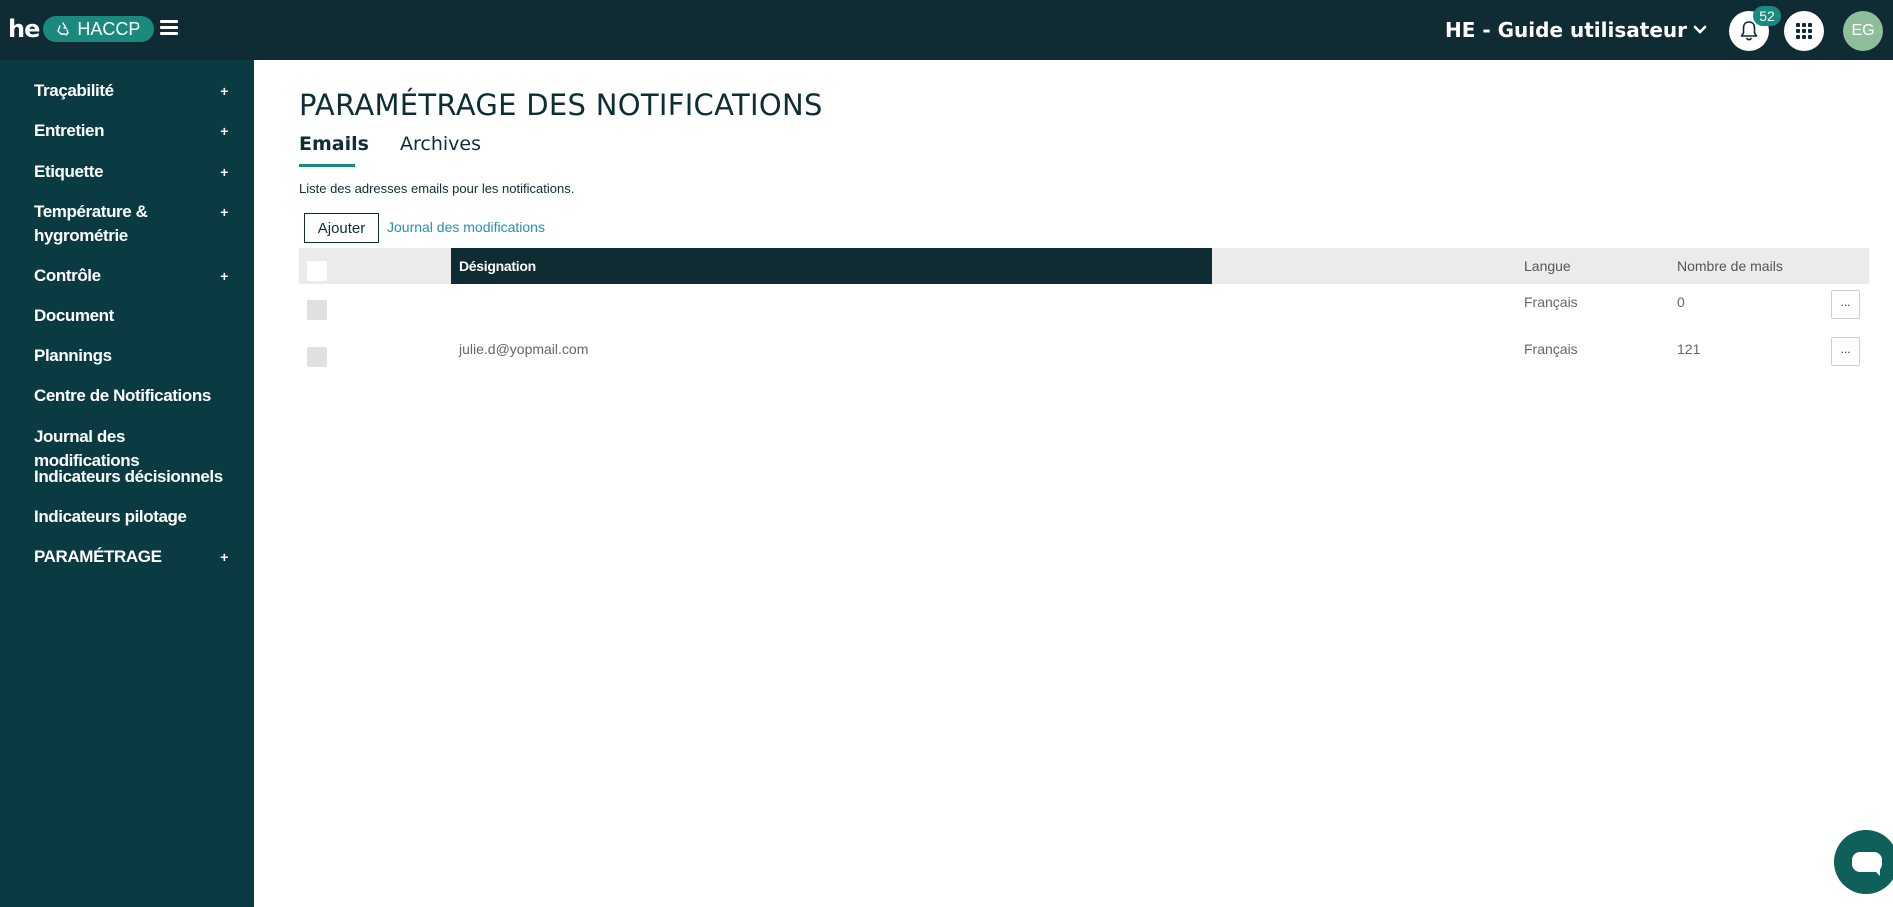 This screenshot has height=907, width=1893. Describe the element at coordinates (1681, 302) in the screenshot. I see `cell-nombre-mails: 0` at that location.